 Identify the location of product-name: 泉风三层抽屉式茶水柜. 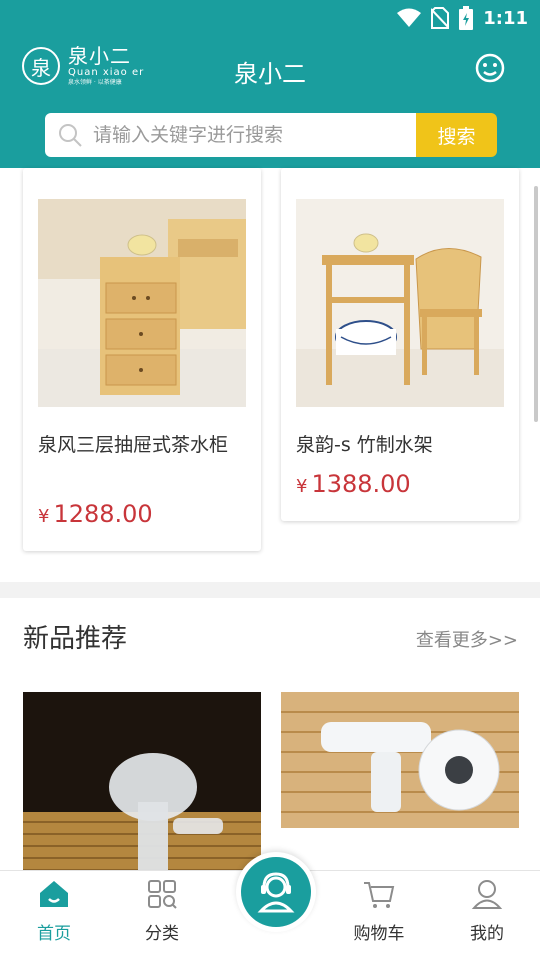
(133, 445).